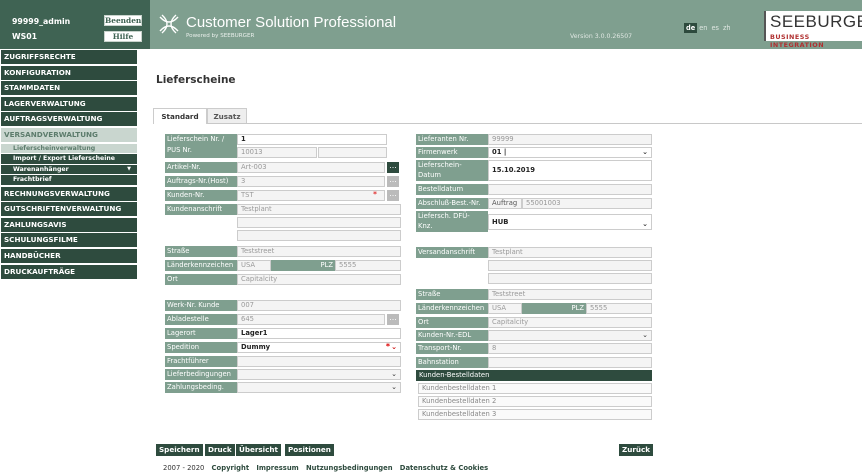 Image resolution: width=862 pixels, height=472 pixels. I want to click on lang-de: de, so click(691, 28).